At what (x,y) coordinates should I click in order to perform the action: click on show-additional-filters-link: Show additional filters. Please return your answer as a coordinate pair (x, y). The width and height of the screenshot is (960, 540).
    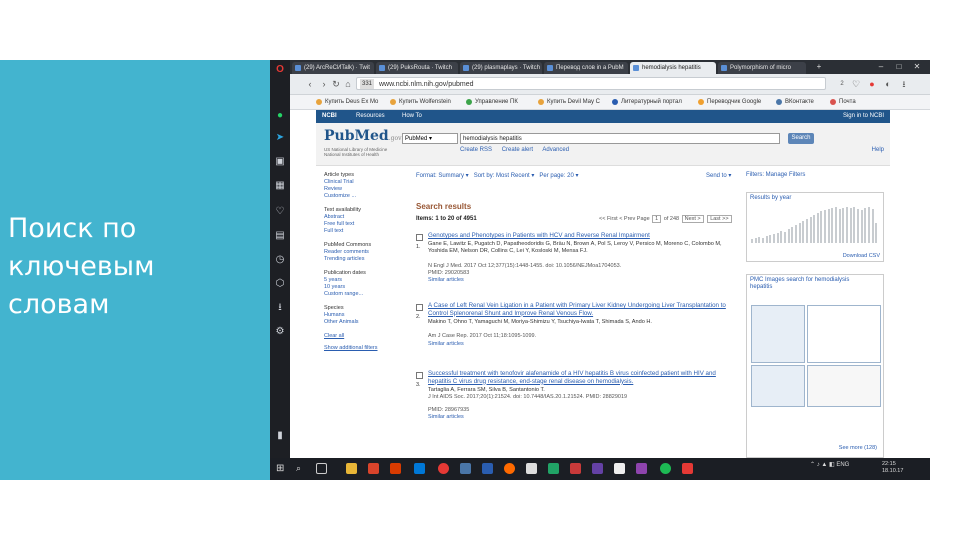
    Looking at the image, I should click on (365, 348).